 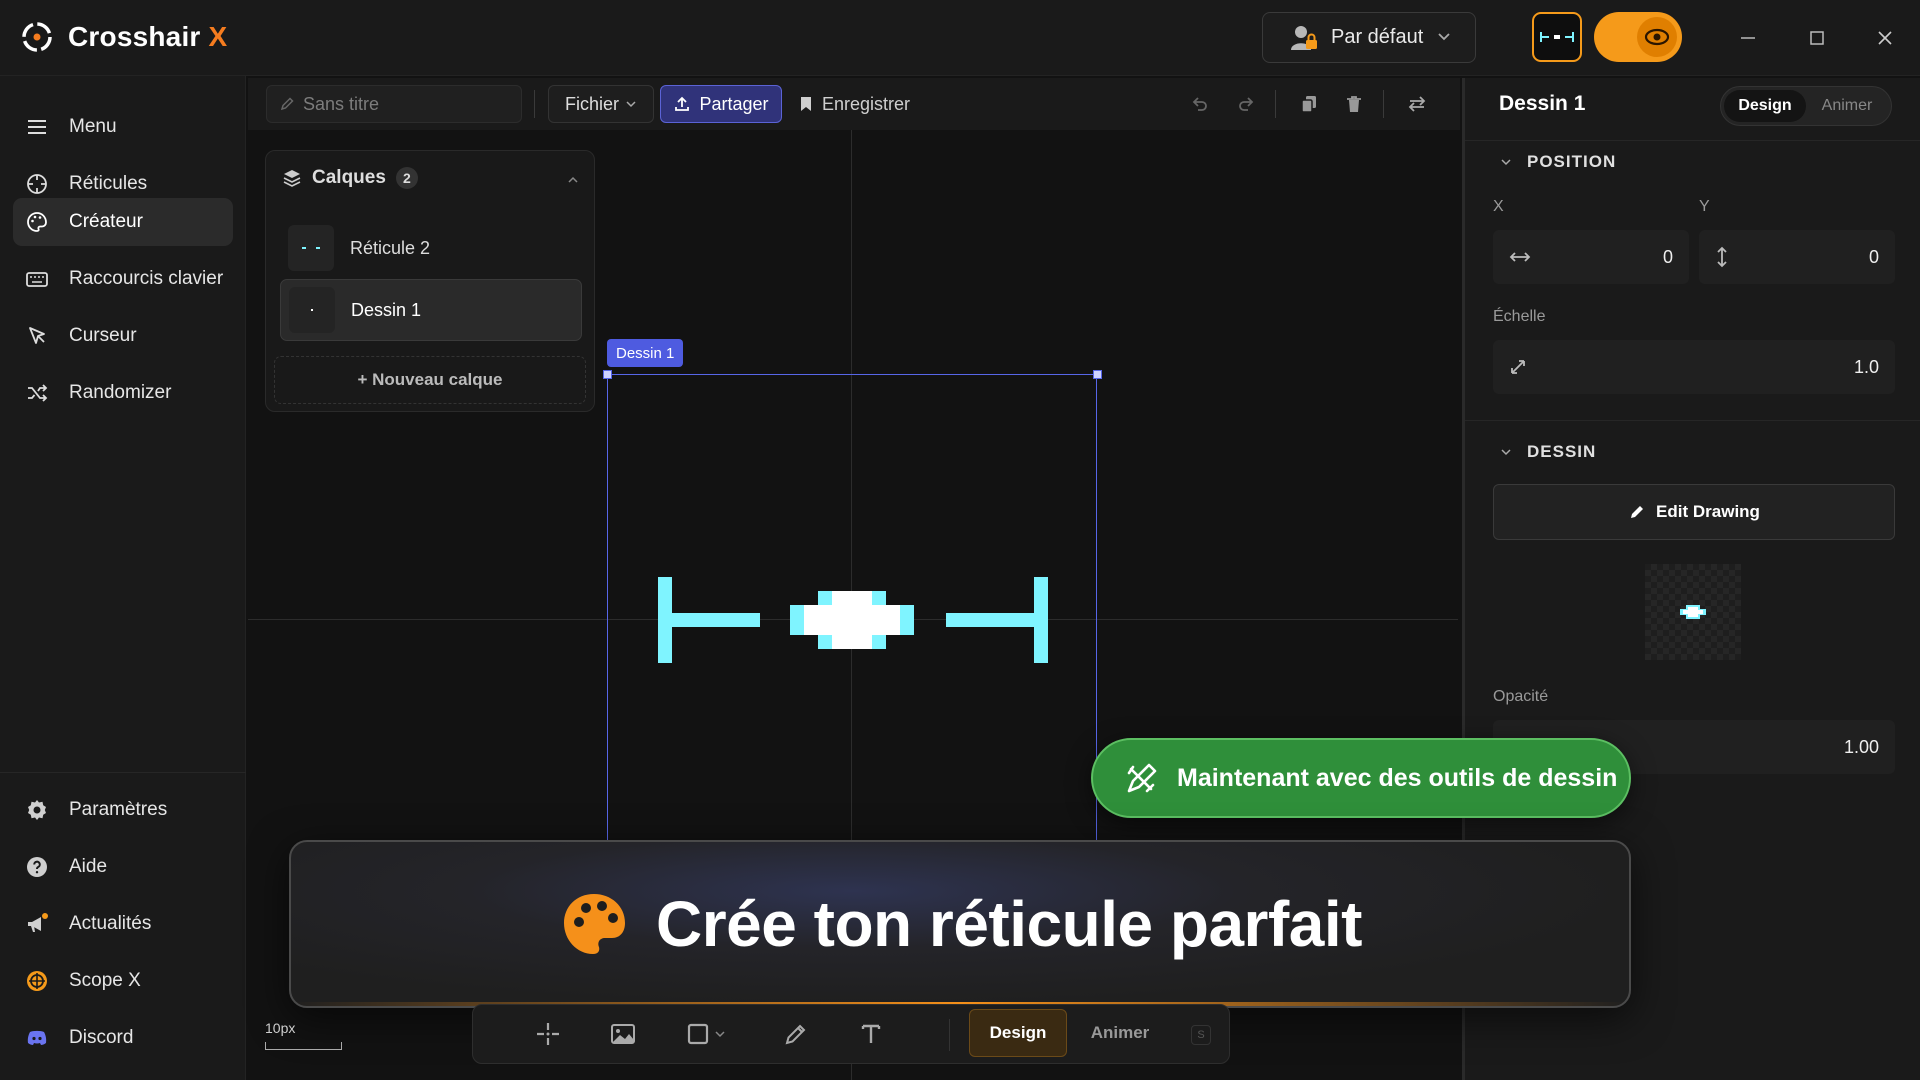 What do you see at coordinates (853, 620) in the screenshot?
I see `crosshair-drawing` at bounding box center [853, 620].